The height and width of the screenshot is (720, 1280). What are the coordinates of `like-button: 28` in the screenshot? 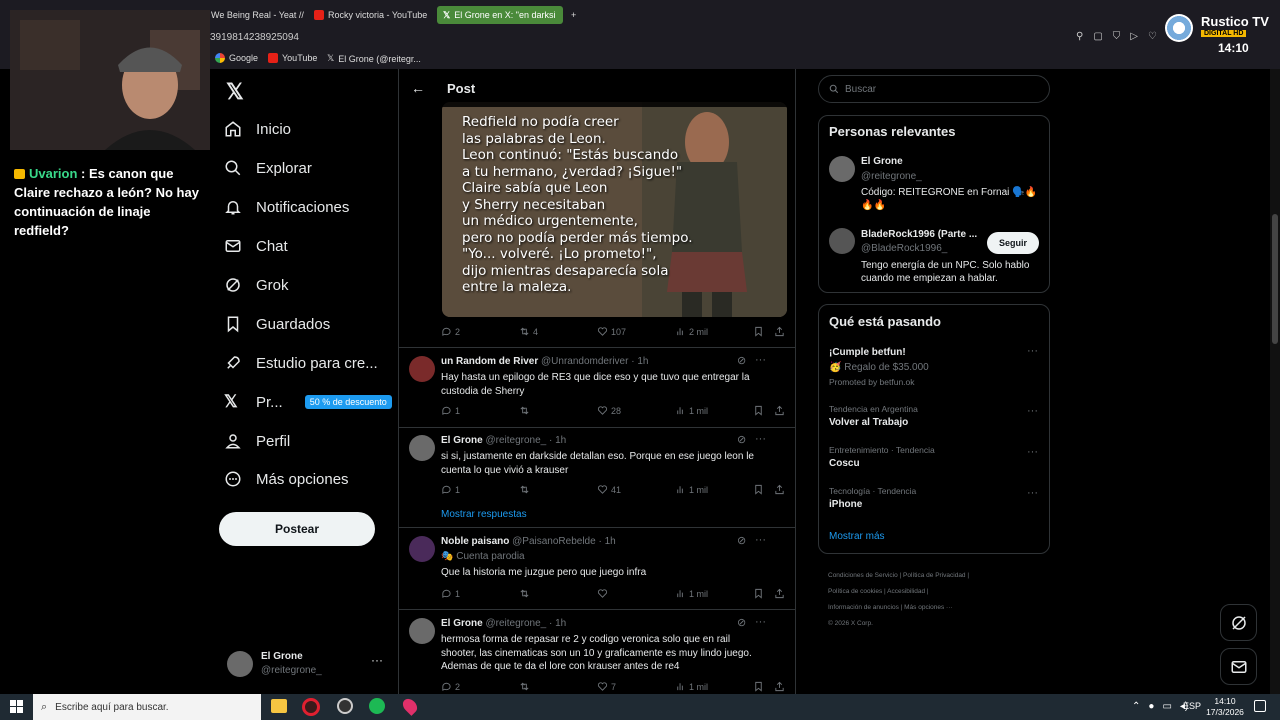 It's located at (609, 410).